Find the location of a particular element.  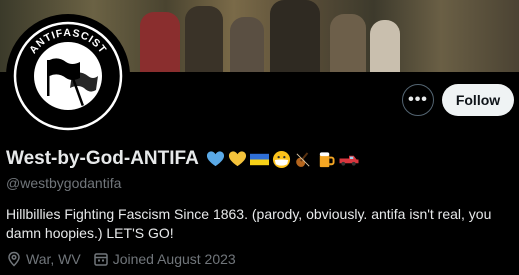

more-options-label: ••• is located at coordinates (418, 99).